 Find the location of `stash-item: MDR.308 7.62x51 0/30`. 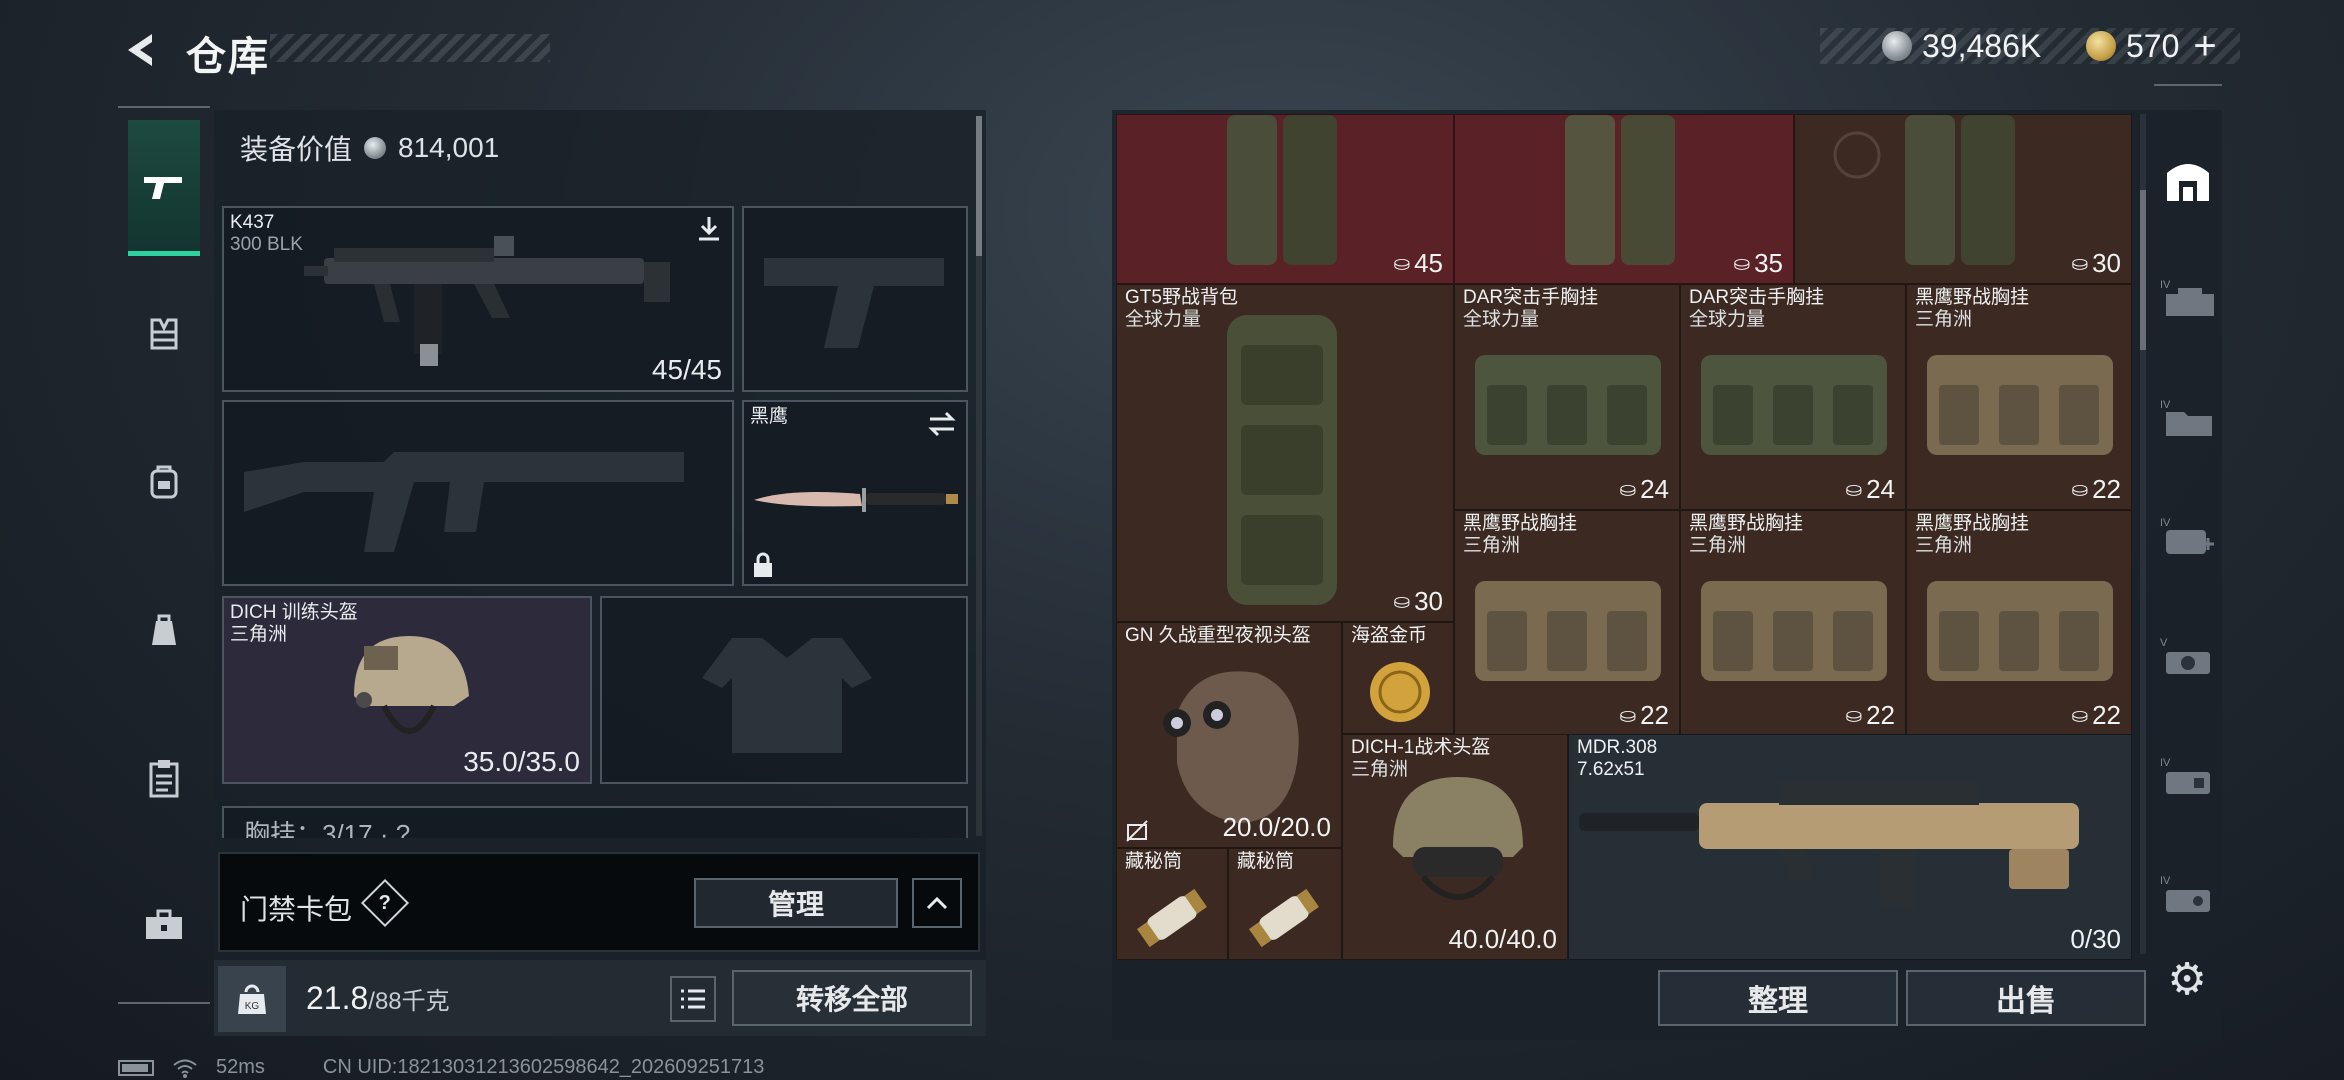

stash-item: MDR.308 7.62x51 0/30 is located at coordinates (1850, 847).